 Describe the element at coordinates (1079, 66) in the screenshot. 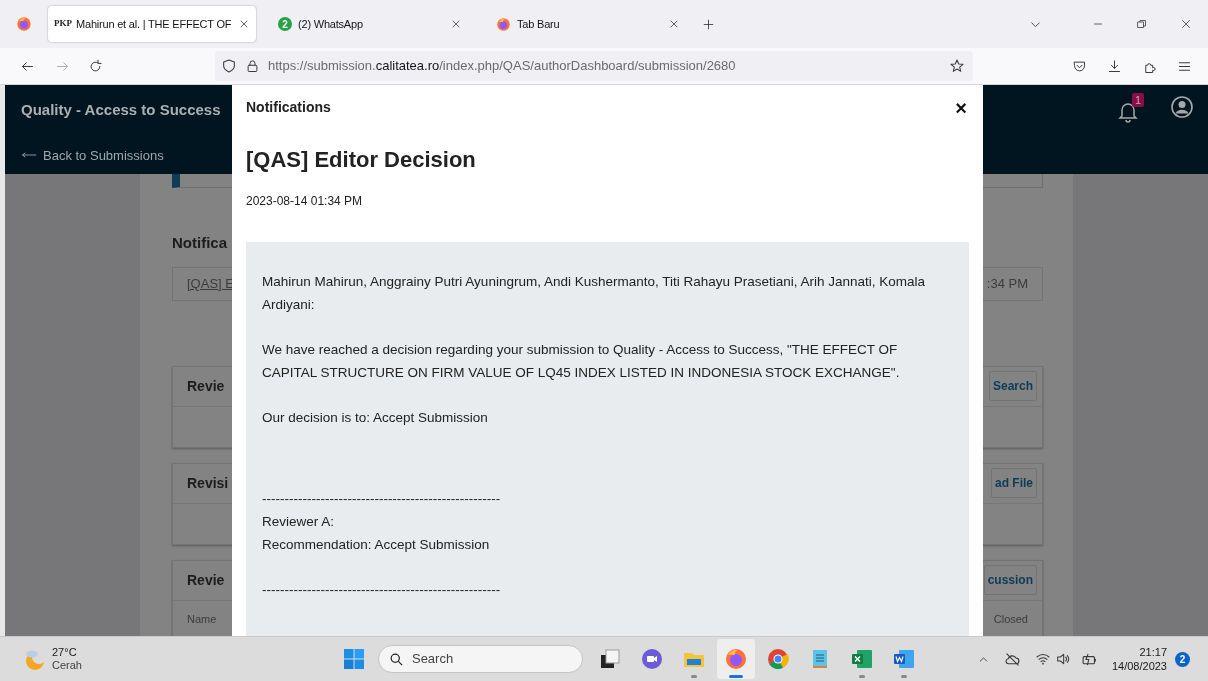

I see `pocket-icon` at that location.